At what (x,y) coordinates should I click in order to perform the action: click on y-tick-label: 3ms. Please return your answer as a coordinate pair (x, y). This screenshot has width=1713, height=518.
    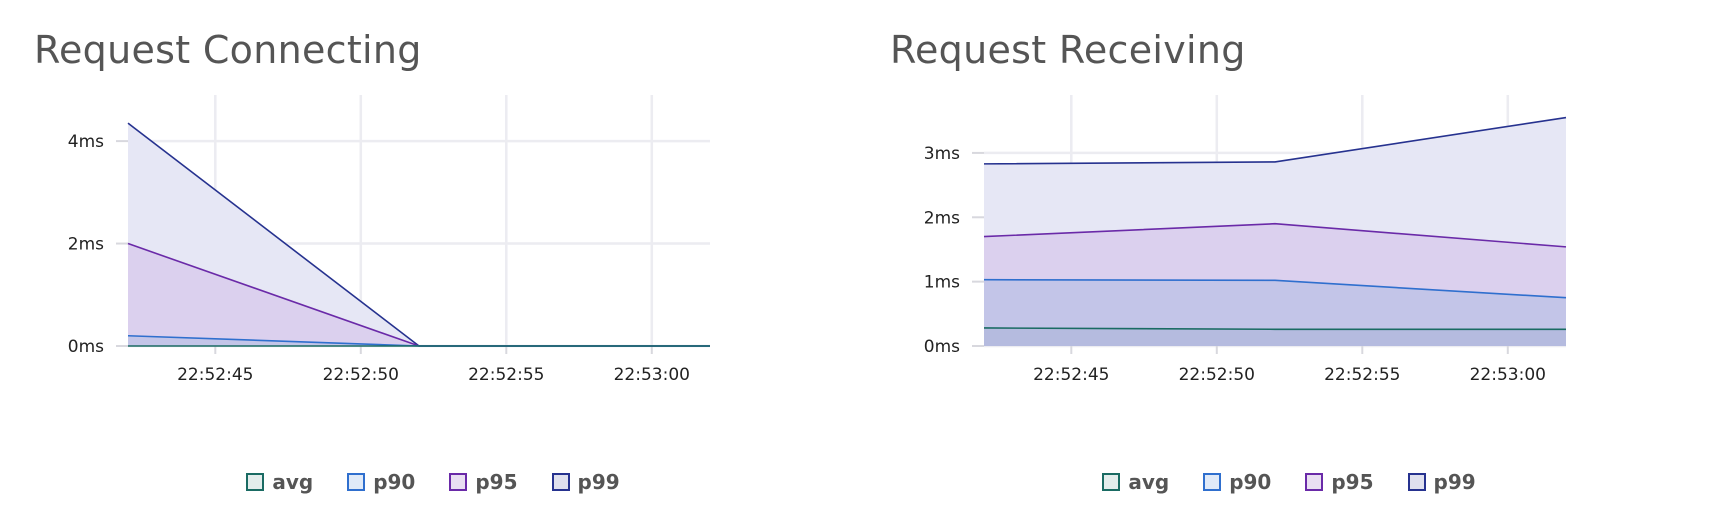
    Looking at the image, I should click on (942, 154).